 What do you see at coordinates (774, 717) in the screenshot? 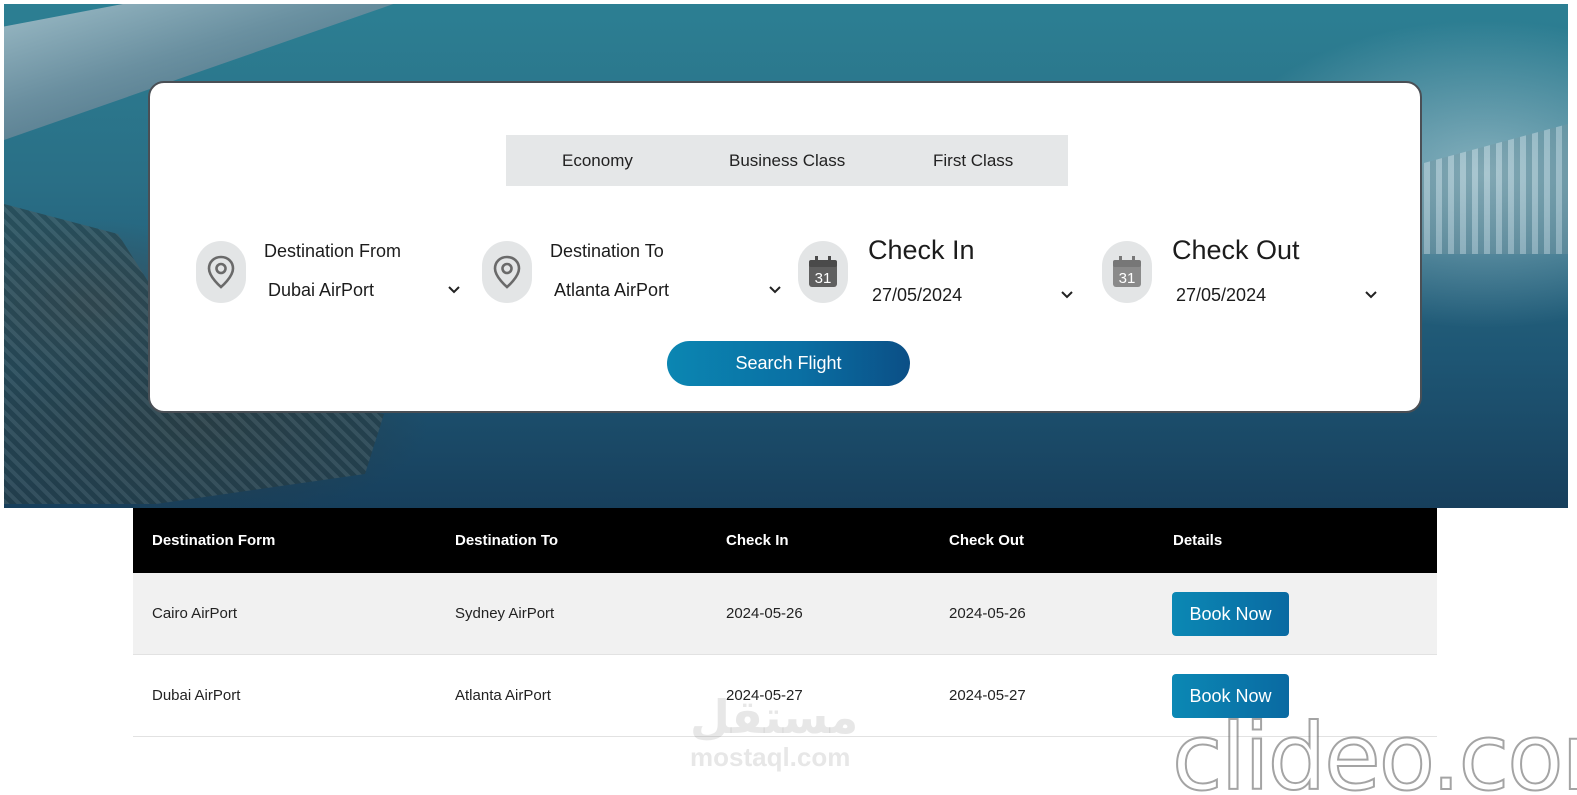
I see `mostaql-watermark-arabic: مستقل` at bounding box center [774, 717].